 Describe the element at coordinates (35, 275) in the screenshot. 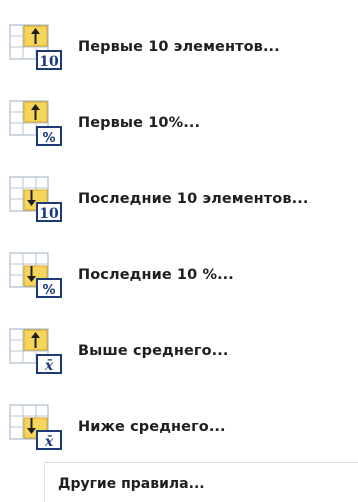

I see `bottom-10-percent-icon: %` at that location.